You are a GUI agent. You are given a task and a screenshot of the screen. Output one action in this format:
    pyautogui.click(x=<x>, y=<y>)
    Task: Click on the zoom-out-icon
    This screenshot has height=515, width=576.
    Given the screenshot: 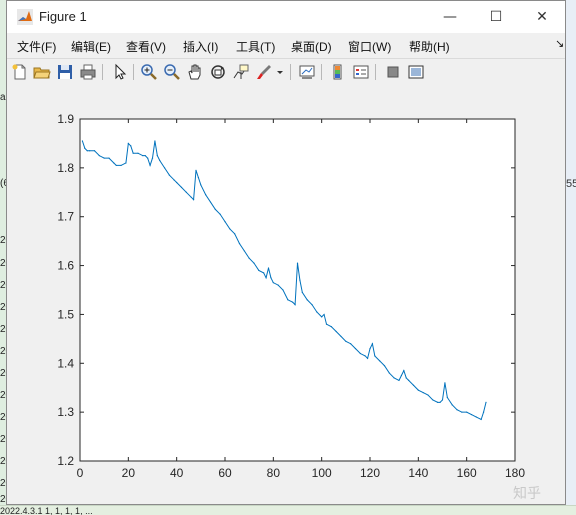 What is the action you would take?
    pyautogui.click(x=172, y=72)
    